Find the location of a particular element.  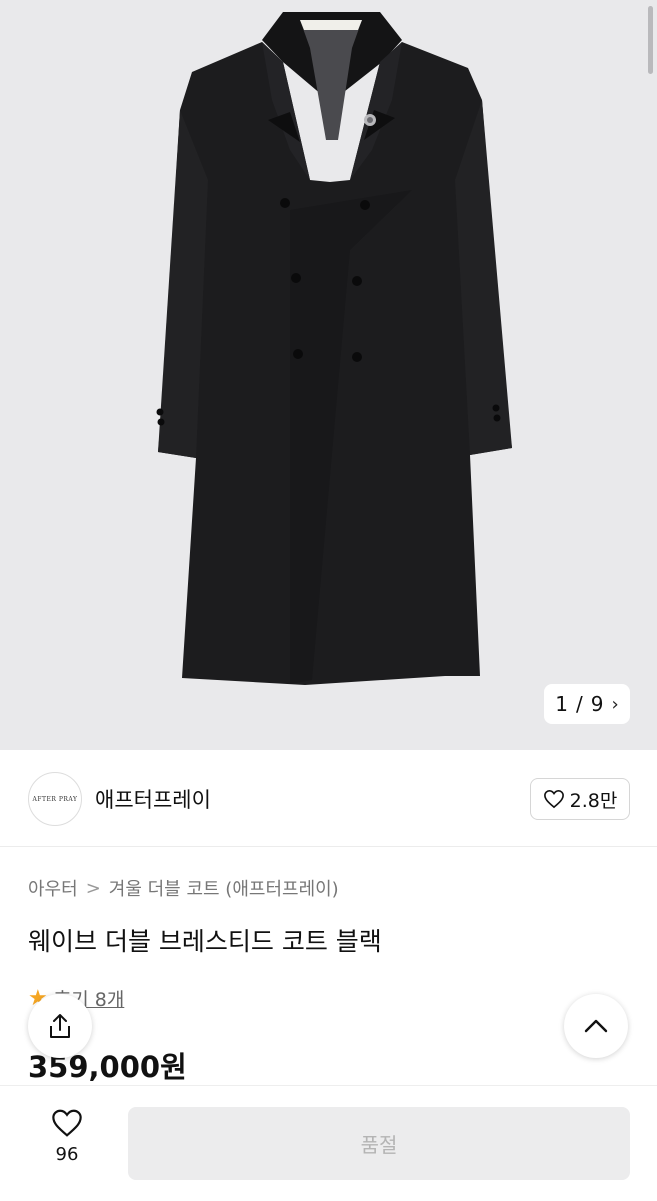

brand-like-button: 2.8만 is located at coordinates (580, 799).